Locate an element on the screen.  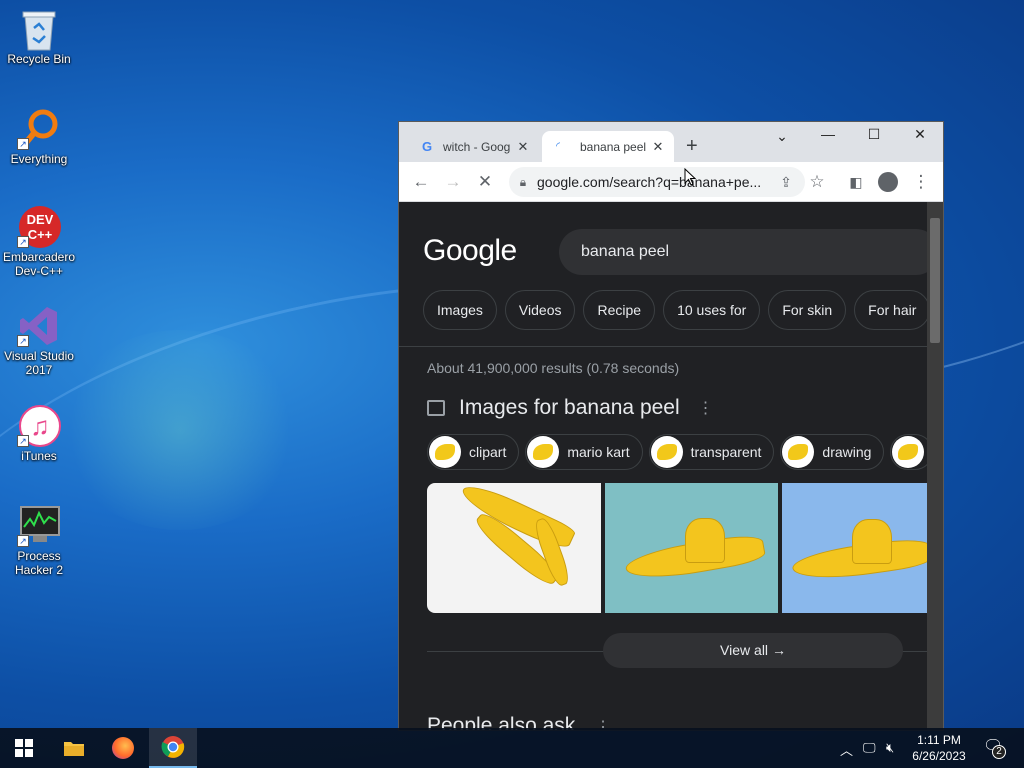
visual-studio-icon: ↗ is located at coordinates (38, 326).